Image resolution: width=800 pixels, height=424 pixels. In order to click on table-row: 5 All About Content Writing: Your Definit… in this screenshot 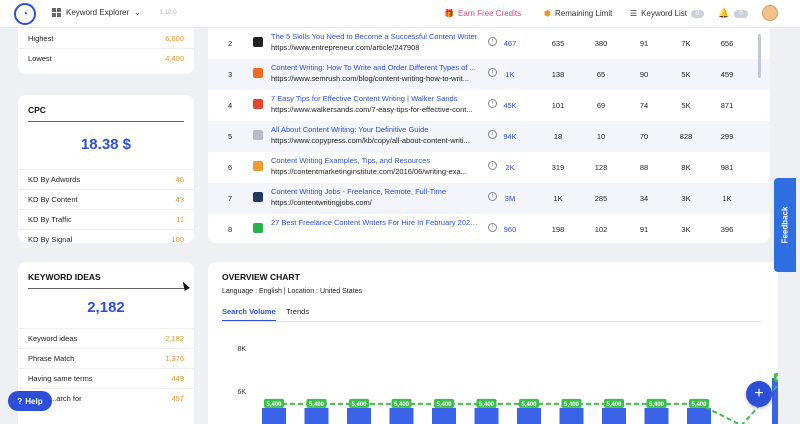, I will do `click(489, 136)`.